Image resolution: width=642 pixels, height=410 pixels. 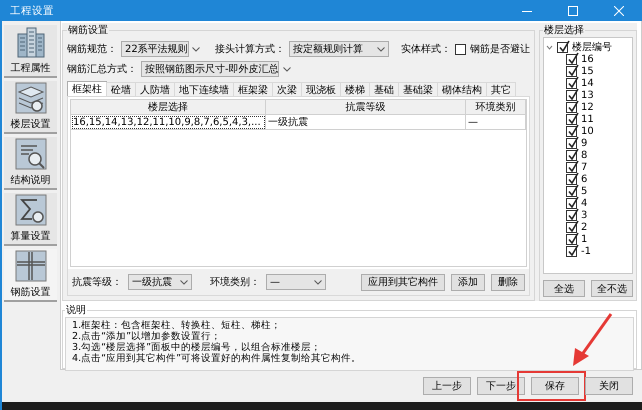 I want to click on group-title: 说明, so click(x=76, y=310).